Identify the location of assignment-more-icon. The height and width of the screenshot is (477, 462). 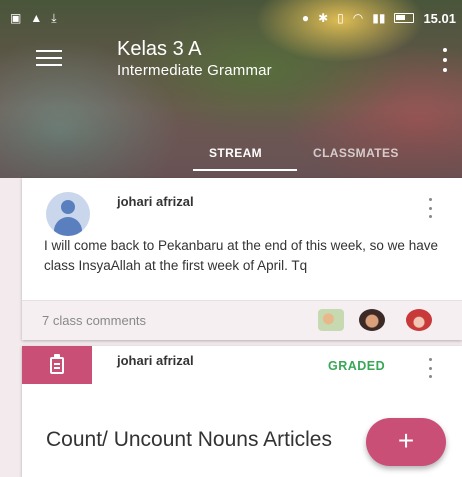
(430, 368).